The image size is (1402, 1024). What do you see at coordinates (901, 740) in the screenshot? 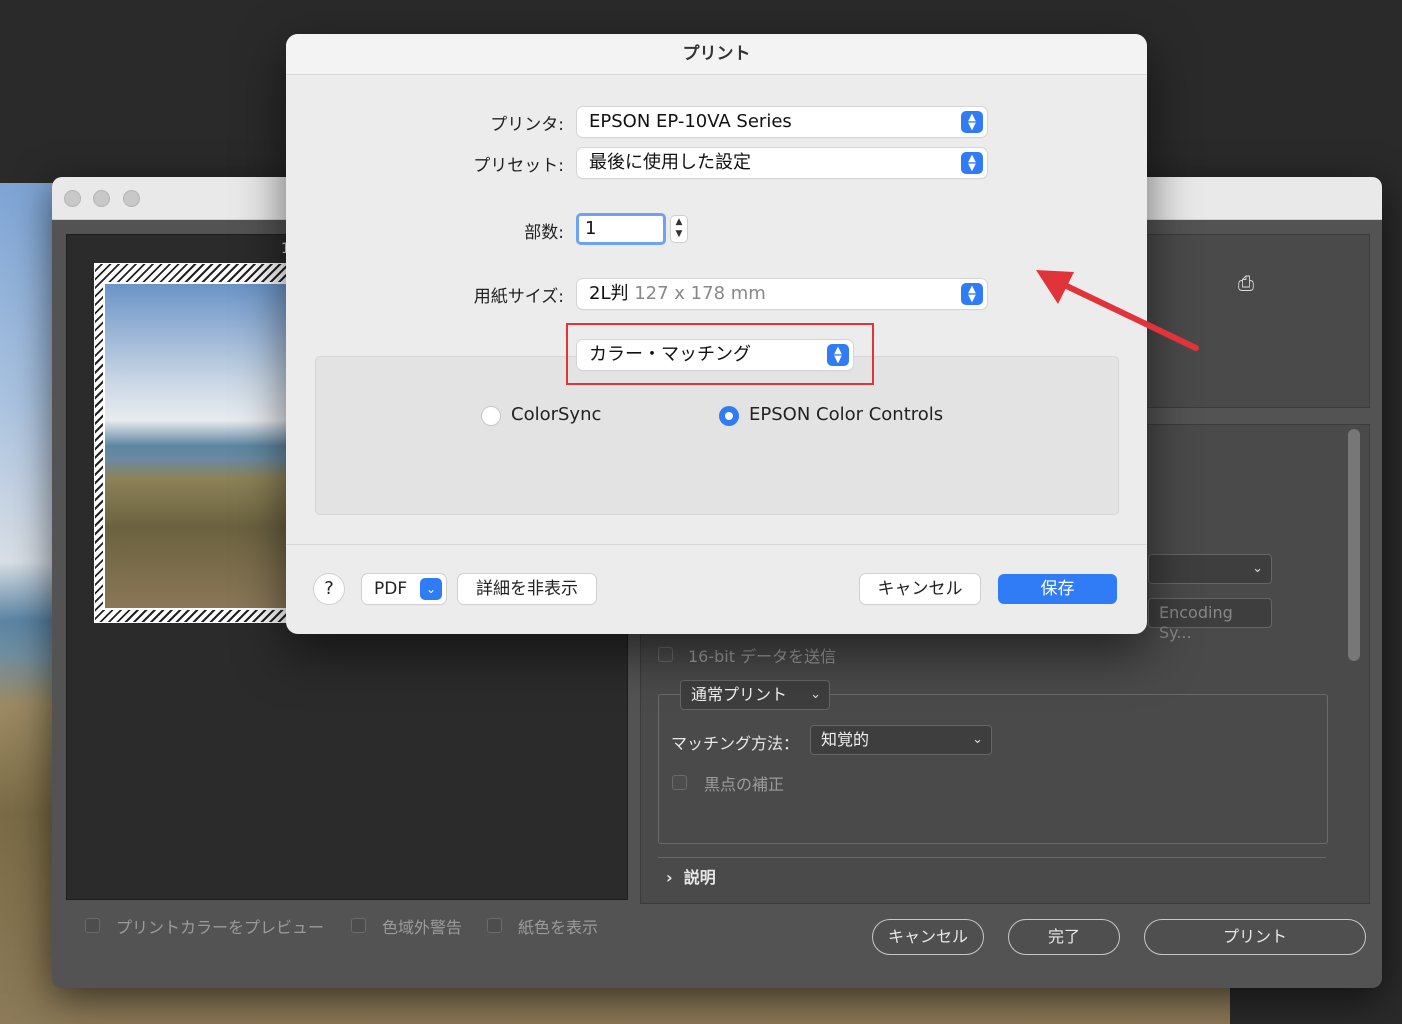
I see `matching-method-select: 知覚的 ⌄` at bounding box center [901, 740].